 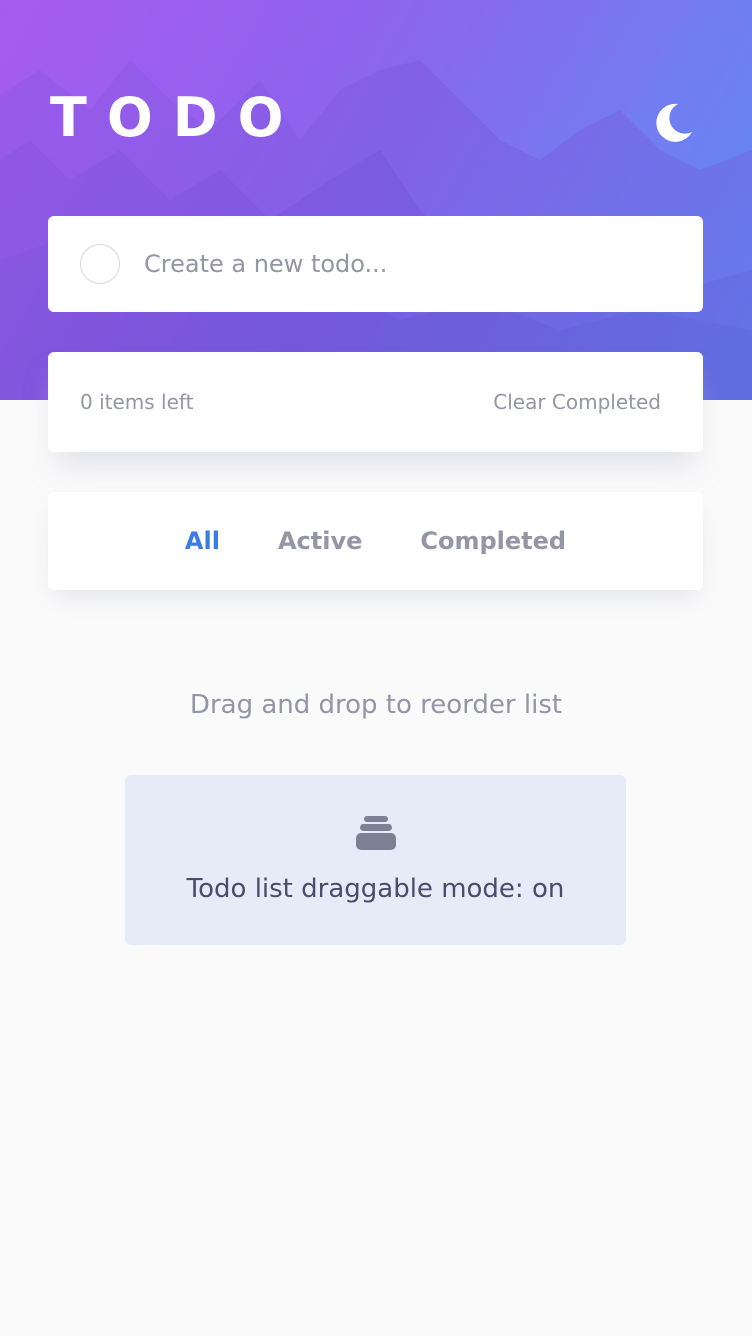 What do you see at coordinates (375, 889) in the screenshot?
I see `drag-mode-label: Todo list draggable mode: on` at bounding box center [375, 889].